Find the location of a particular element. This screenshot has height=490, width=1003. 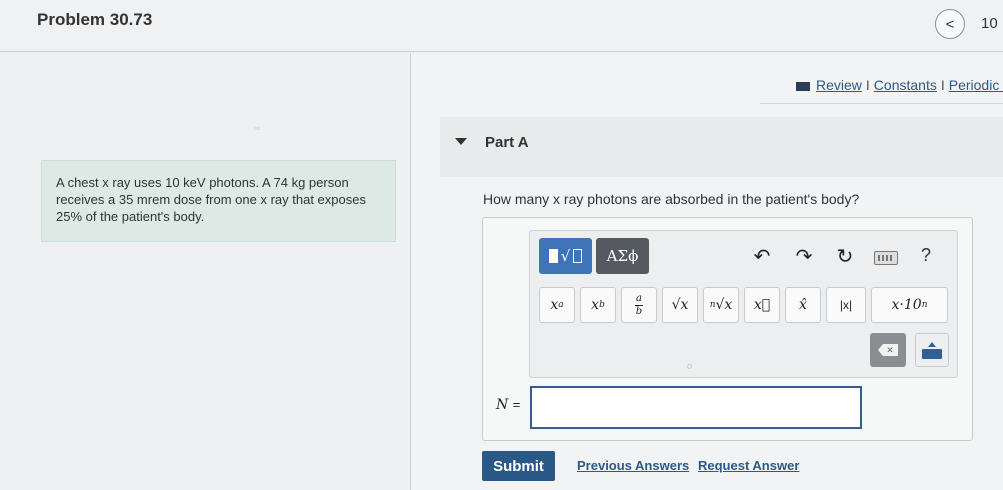

radical-icon: √ is located at coordinates (565, 256).